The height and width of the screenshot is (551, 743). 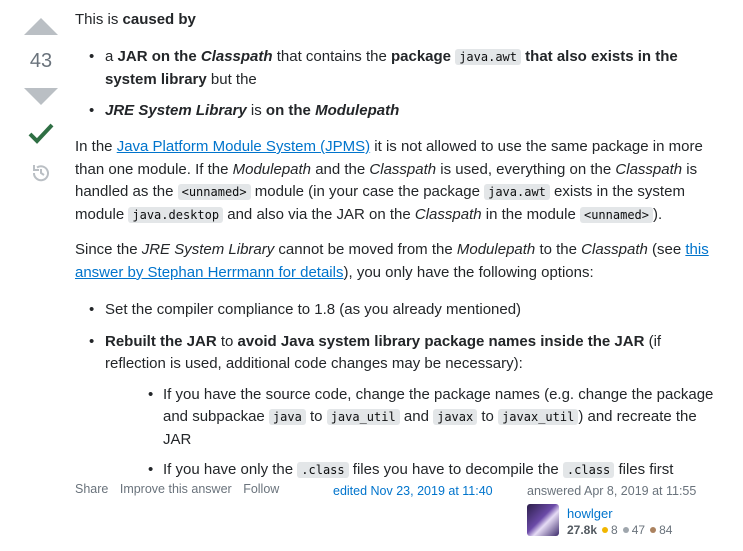 What do you see at coordinates (666, 530) in the screenshot?
I see `bronze-badge-count: 84` at bounding box center [666, 530].